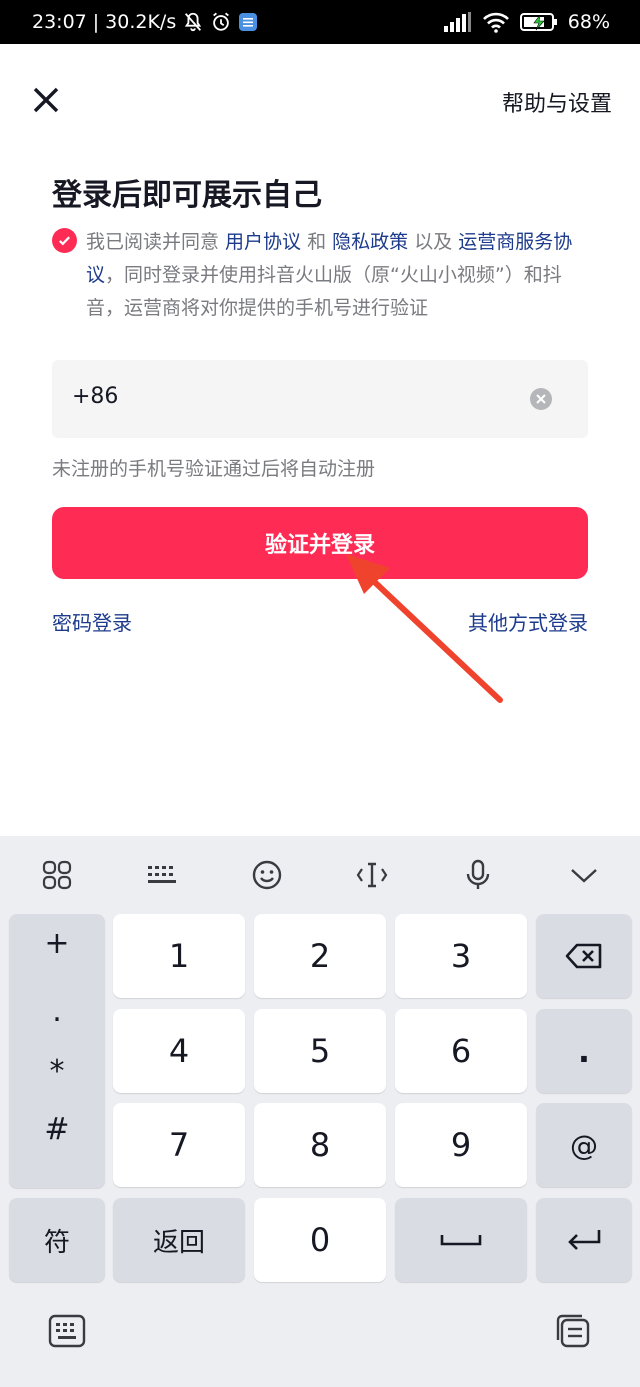  Describe the element at coordinates (179, 1051) in the screenshot. I see `key-4: 4` at that location.